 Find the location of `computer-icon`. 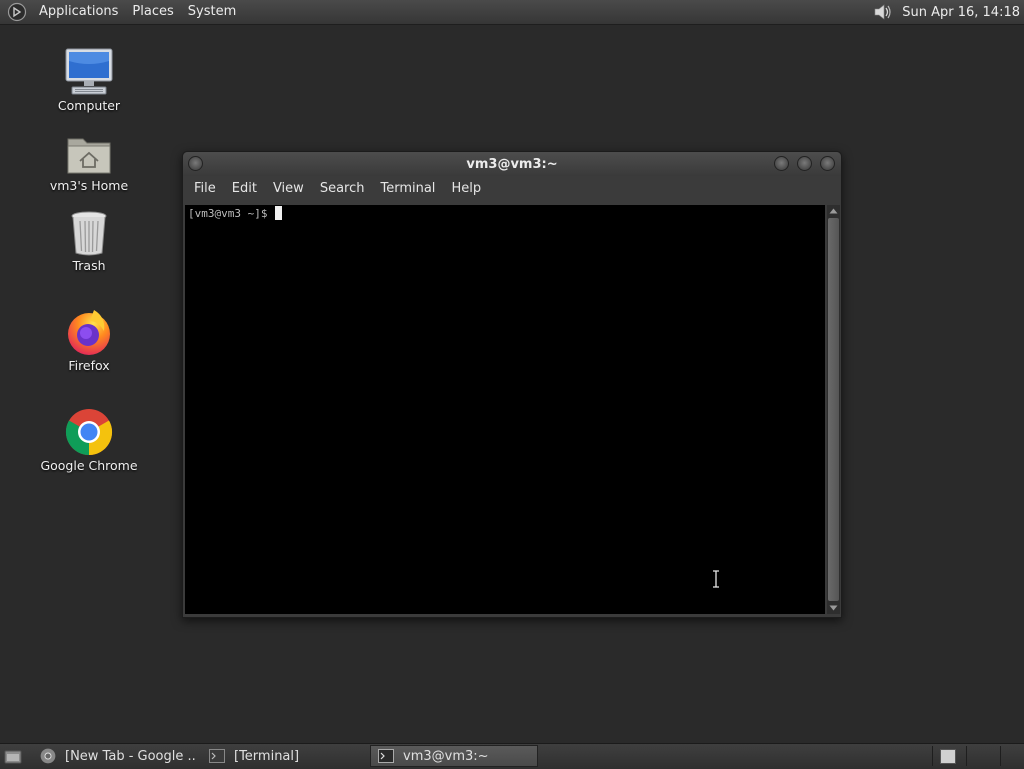

computer-icon is located at coordinates (89, 71).